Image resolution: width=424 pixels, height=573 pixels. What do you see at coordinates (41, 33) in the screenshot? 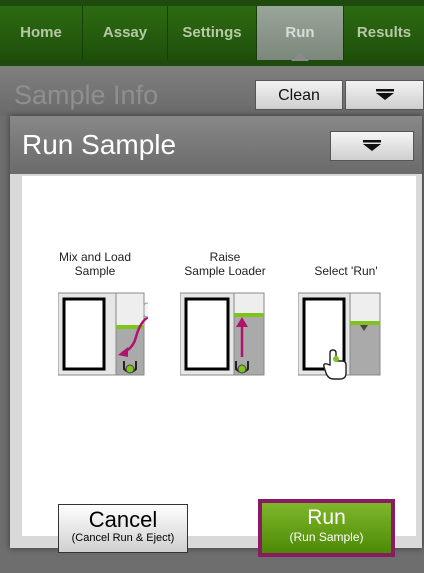
I see `tab-home: Home` at bounding box center [41, 33].